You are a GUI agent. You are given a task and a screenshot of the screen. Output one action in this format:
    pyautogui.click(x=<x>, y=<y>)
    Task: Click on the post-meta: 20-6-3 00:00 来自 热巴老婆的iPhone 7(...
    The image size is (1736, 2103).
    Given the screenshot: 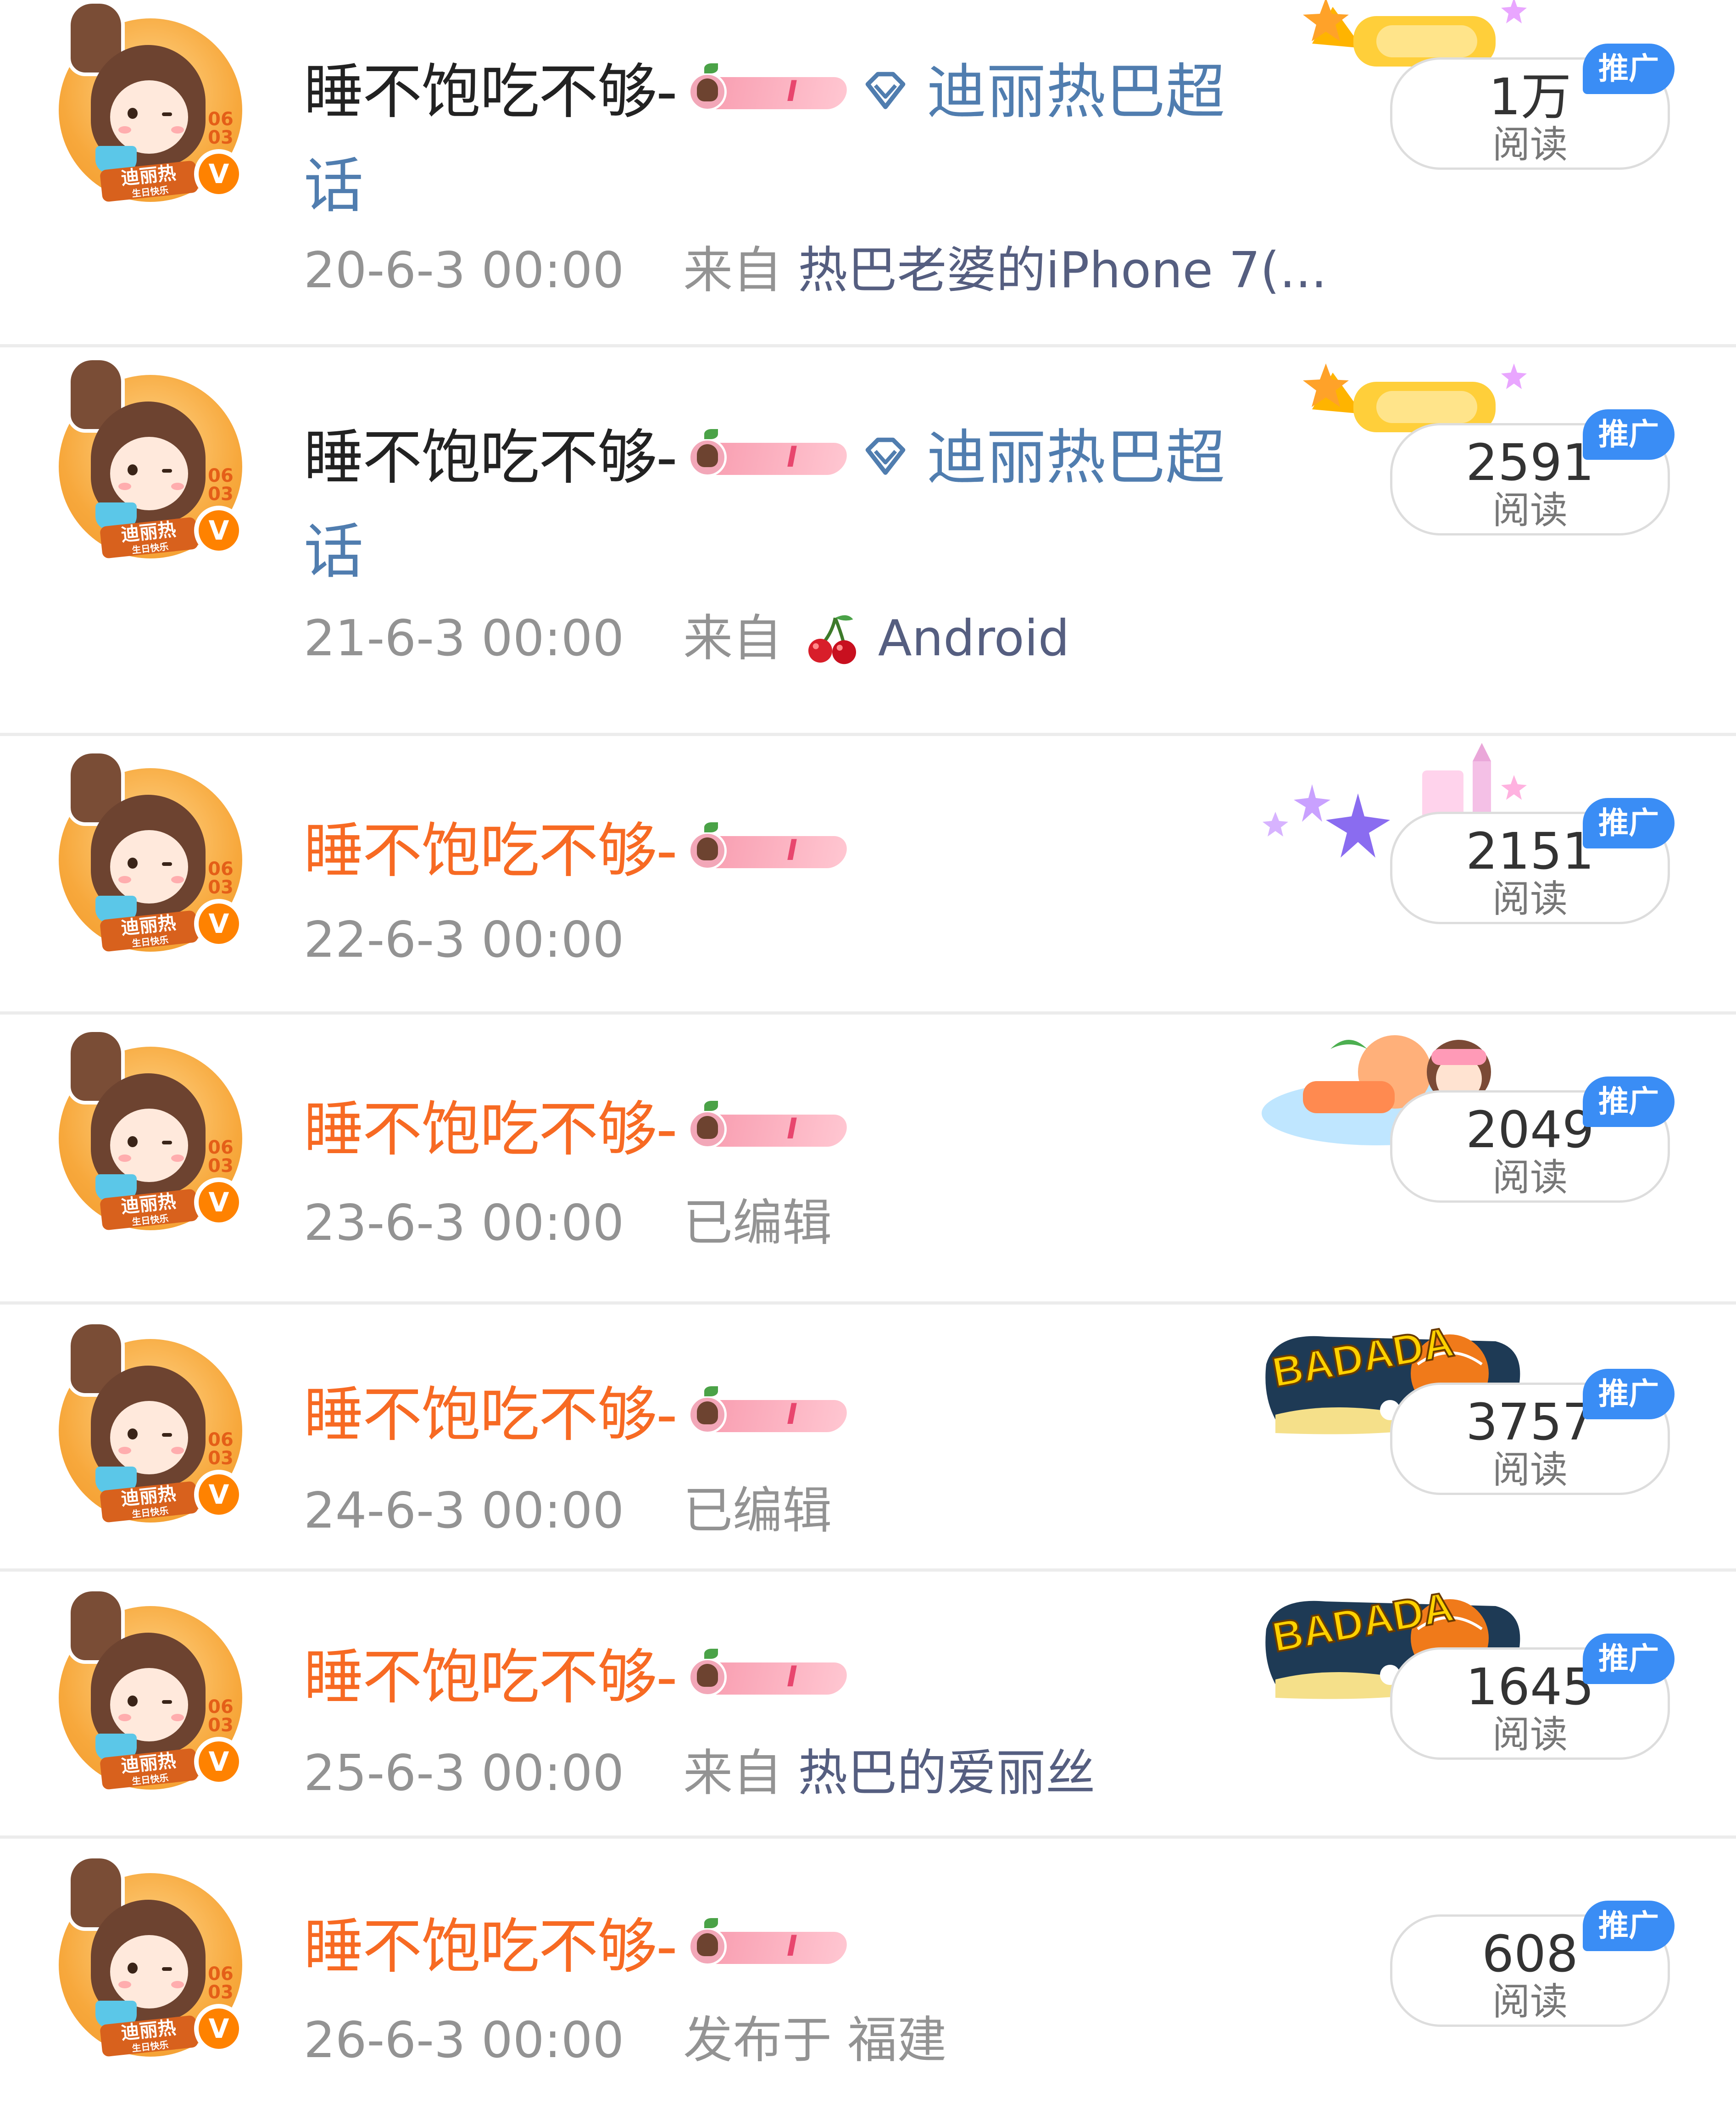 What is the action you would take?
    pyautogui.click(x=815, y=271)
    